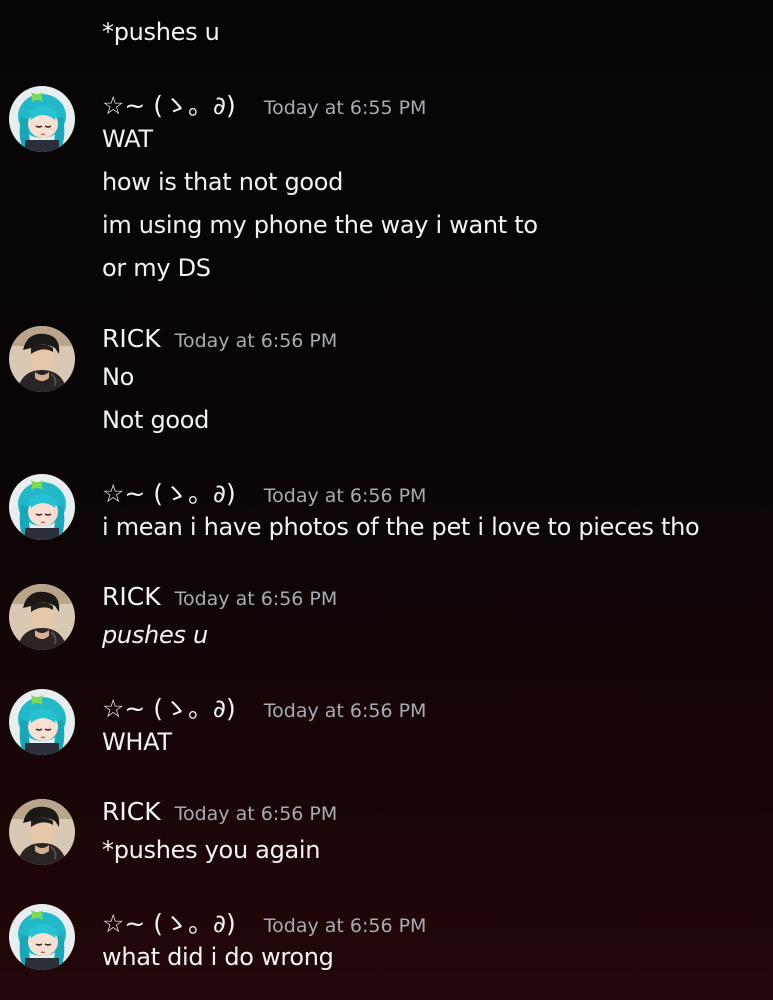 This screenshot has height=1000, width=773. What do you see at coordinates (156, 420) in the screenshot?
I see `message-text: Not good` at bounding box center [156, 420].